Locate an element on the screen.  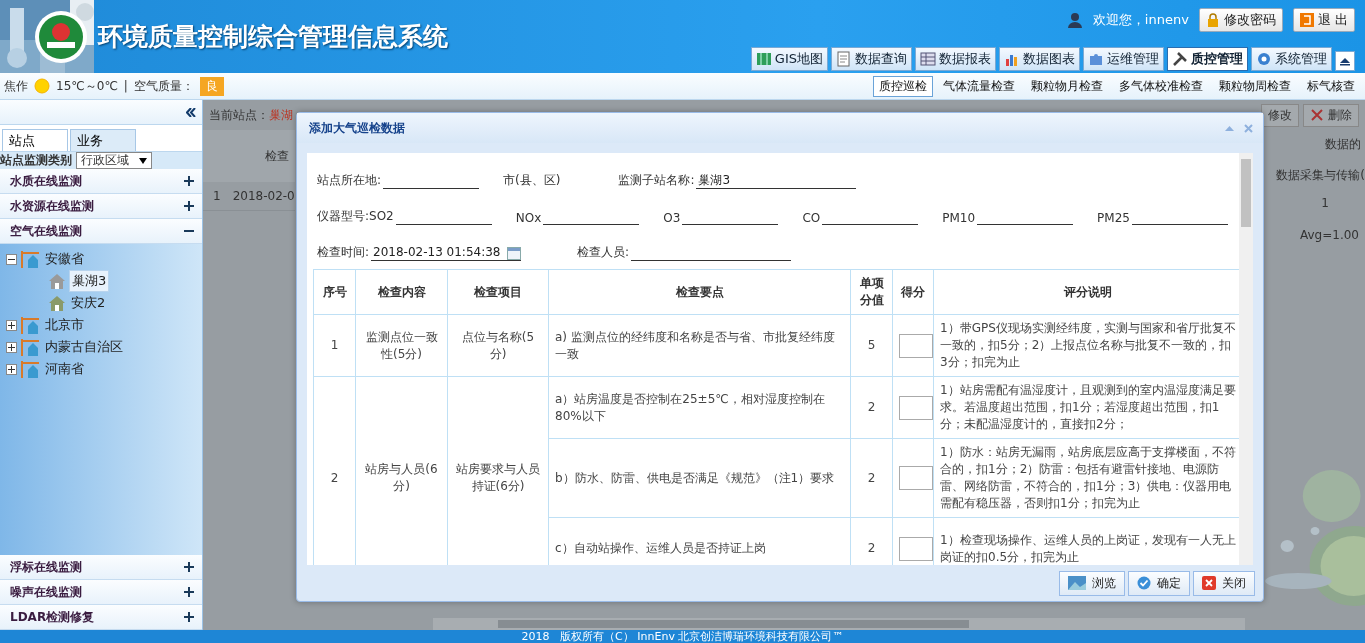
date-field: 2018-02-13 01:54:38 is located at coordinates (446, 252).